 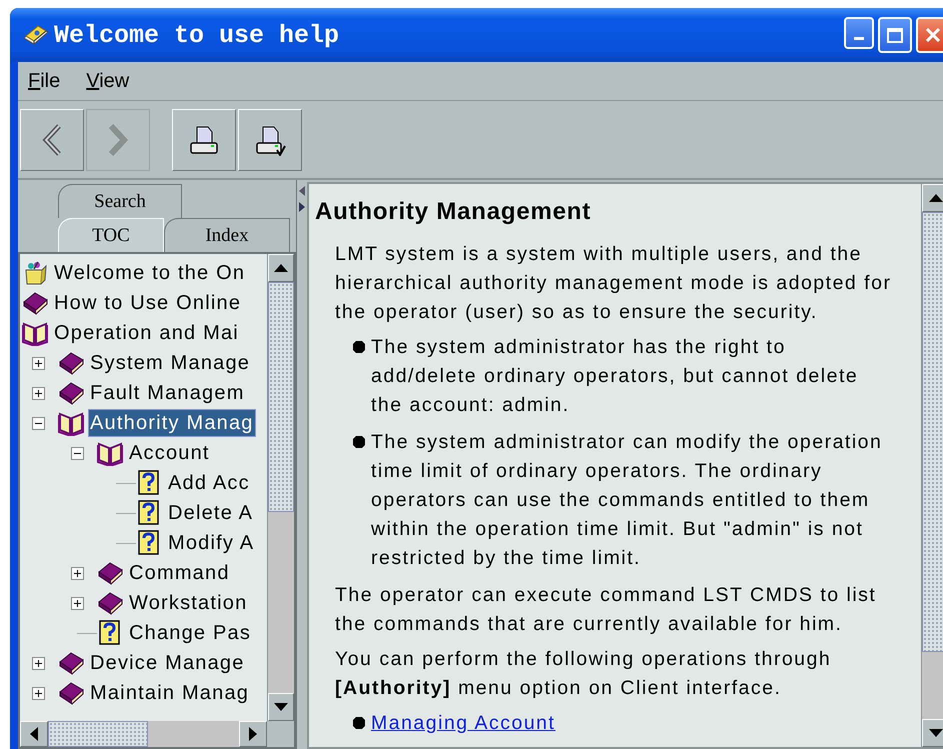 I want to click on list-item-text: The system administrator can modify the operation time limit of ordinary operators. The ordinary operators can use the commands entitled to them within the operation time limit. But "admin" is not restricted by the time limit., so click(x=627, y=500).